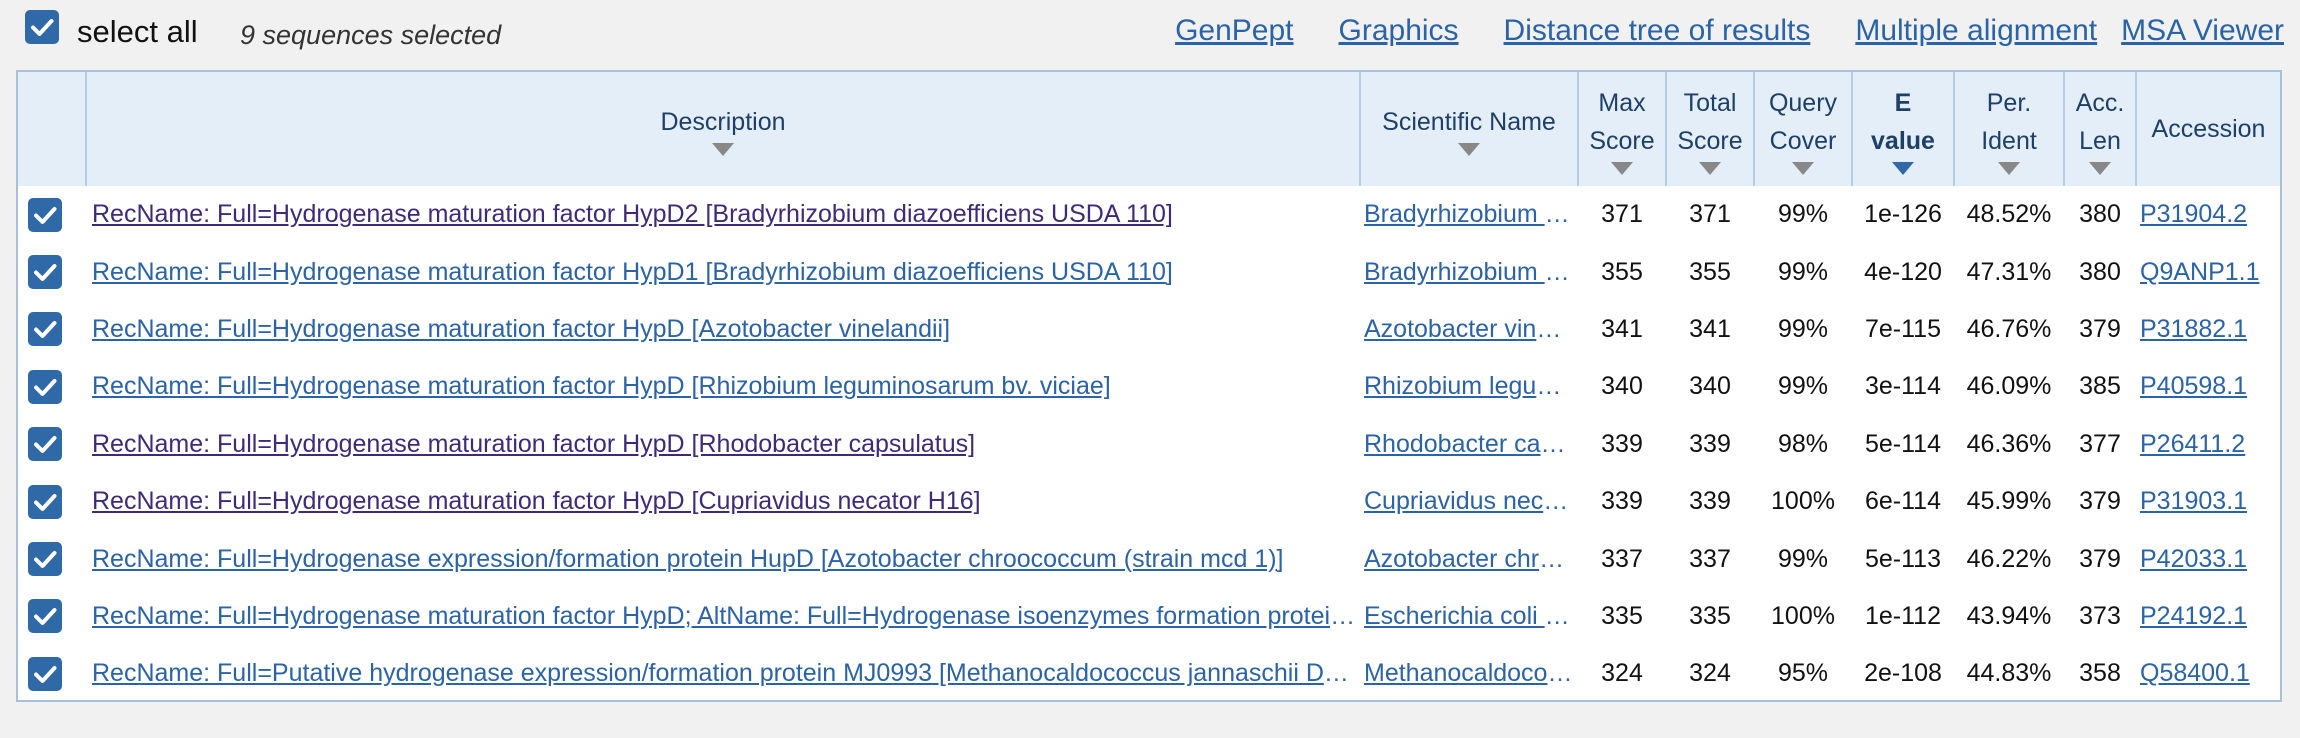 The height and width of the screenshot is (738, 2300). I want to click on select-all-checkbox, so click(42, 27).